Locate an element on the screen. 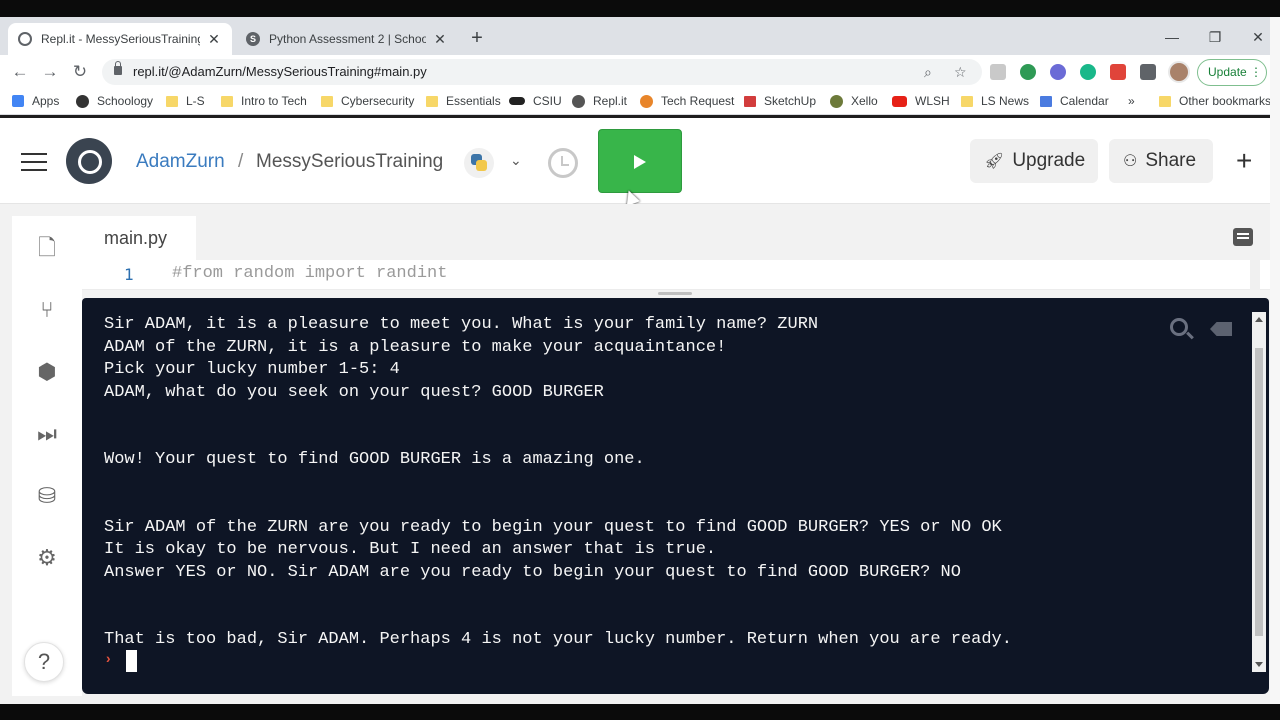 The height and width of the screenshot is (720, 1280). zoom-icon: ⌕ is located at coordinates (928, 72).